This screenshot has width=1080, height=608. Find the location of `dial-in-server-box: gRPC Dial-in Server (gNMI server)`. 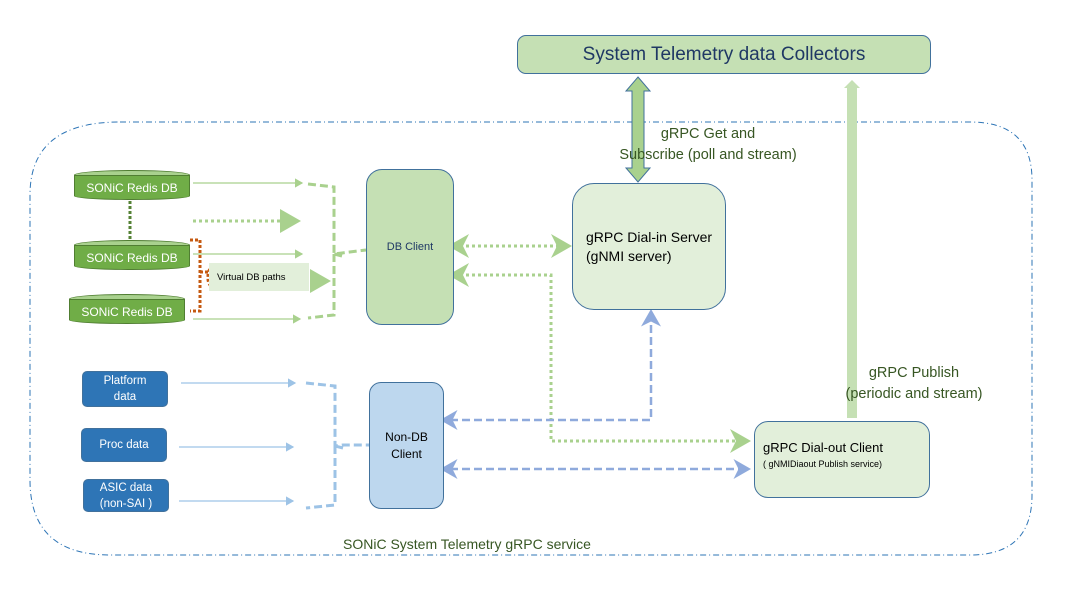

dial-in-server-box: gRPC Dial-in Server (gNMI server) is located at coordinates (649, 246).